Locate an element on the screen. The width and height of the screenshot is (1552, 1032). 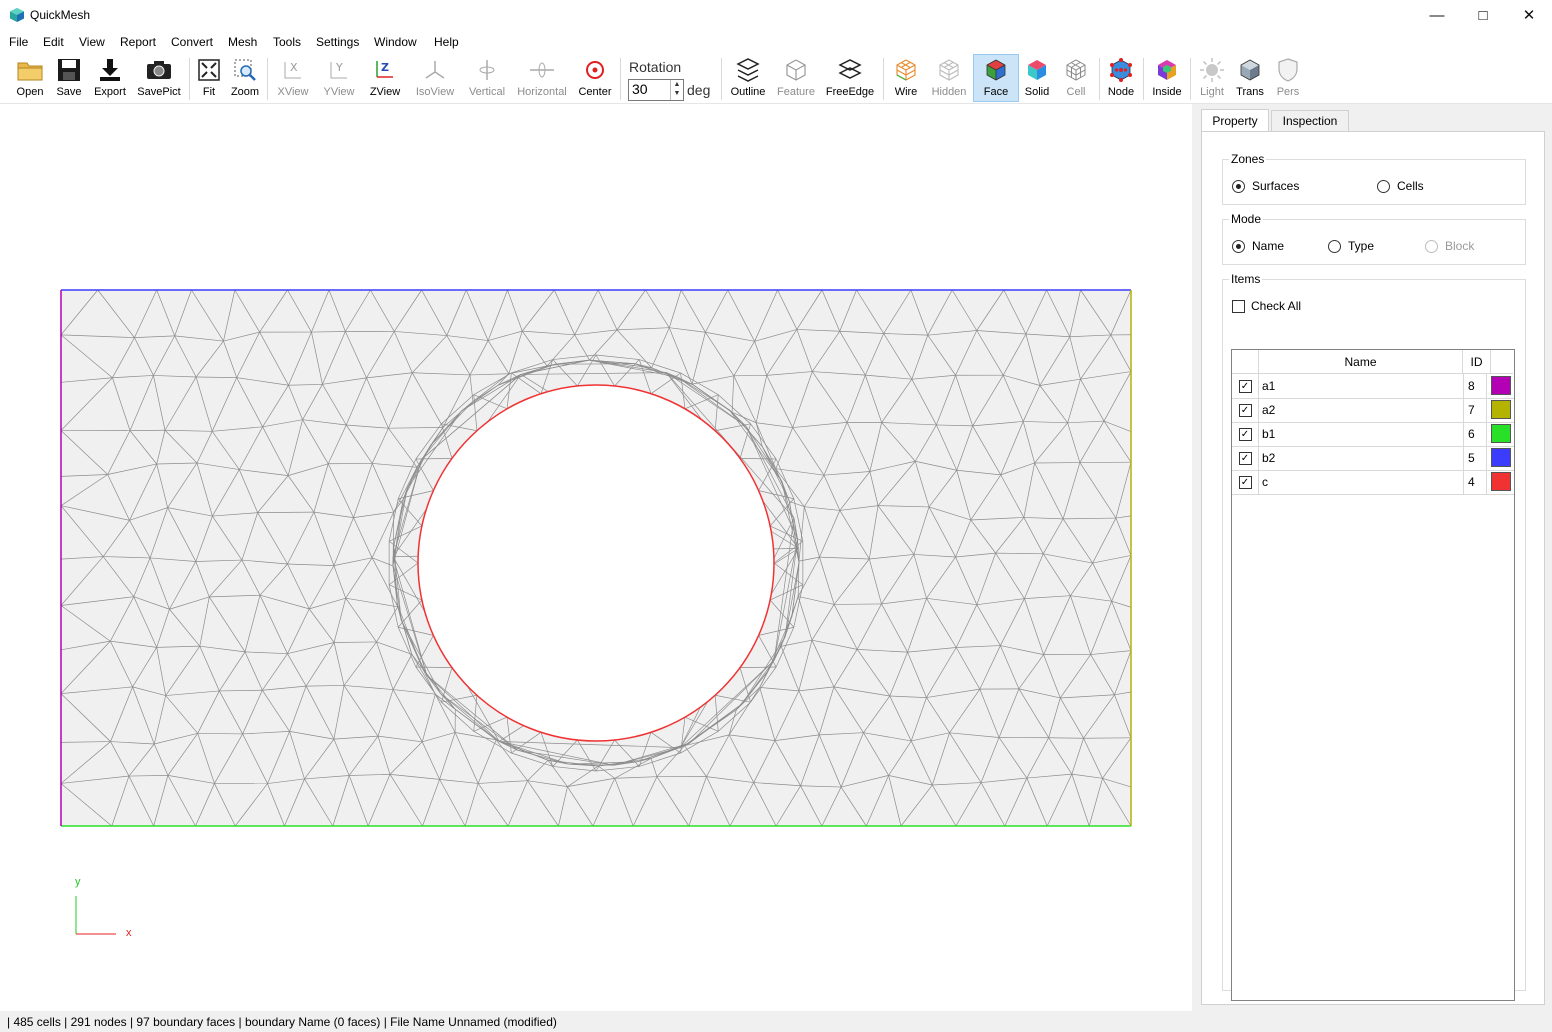
close-button: ✕ is located at coordinates (1529, 15).